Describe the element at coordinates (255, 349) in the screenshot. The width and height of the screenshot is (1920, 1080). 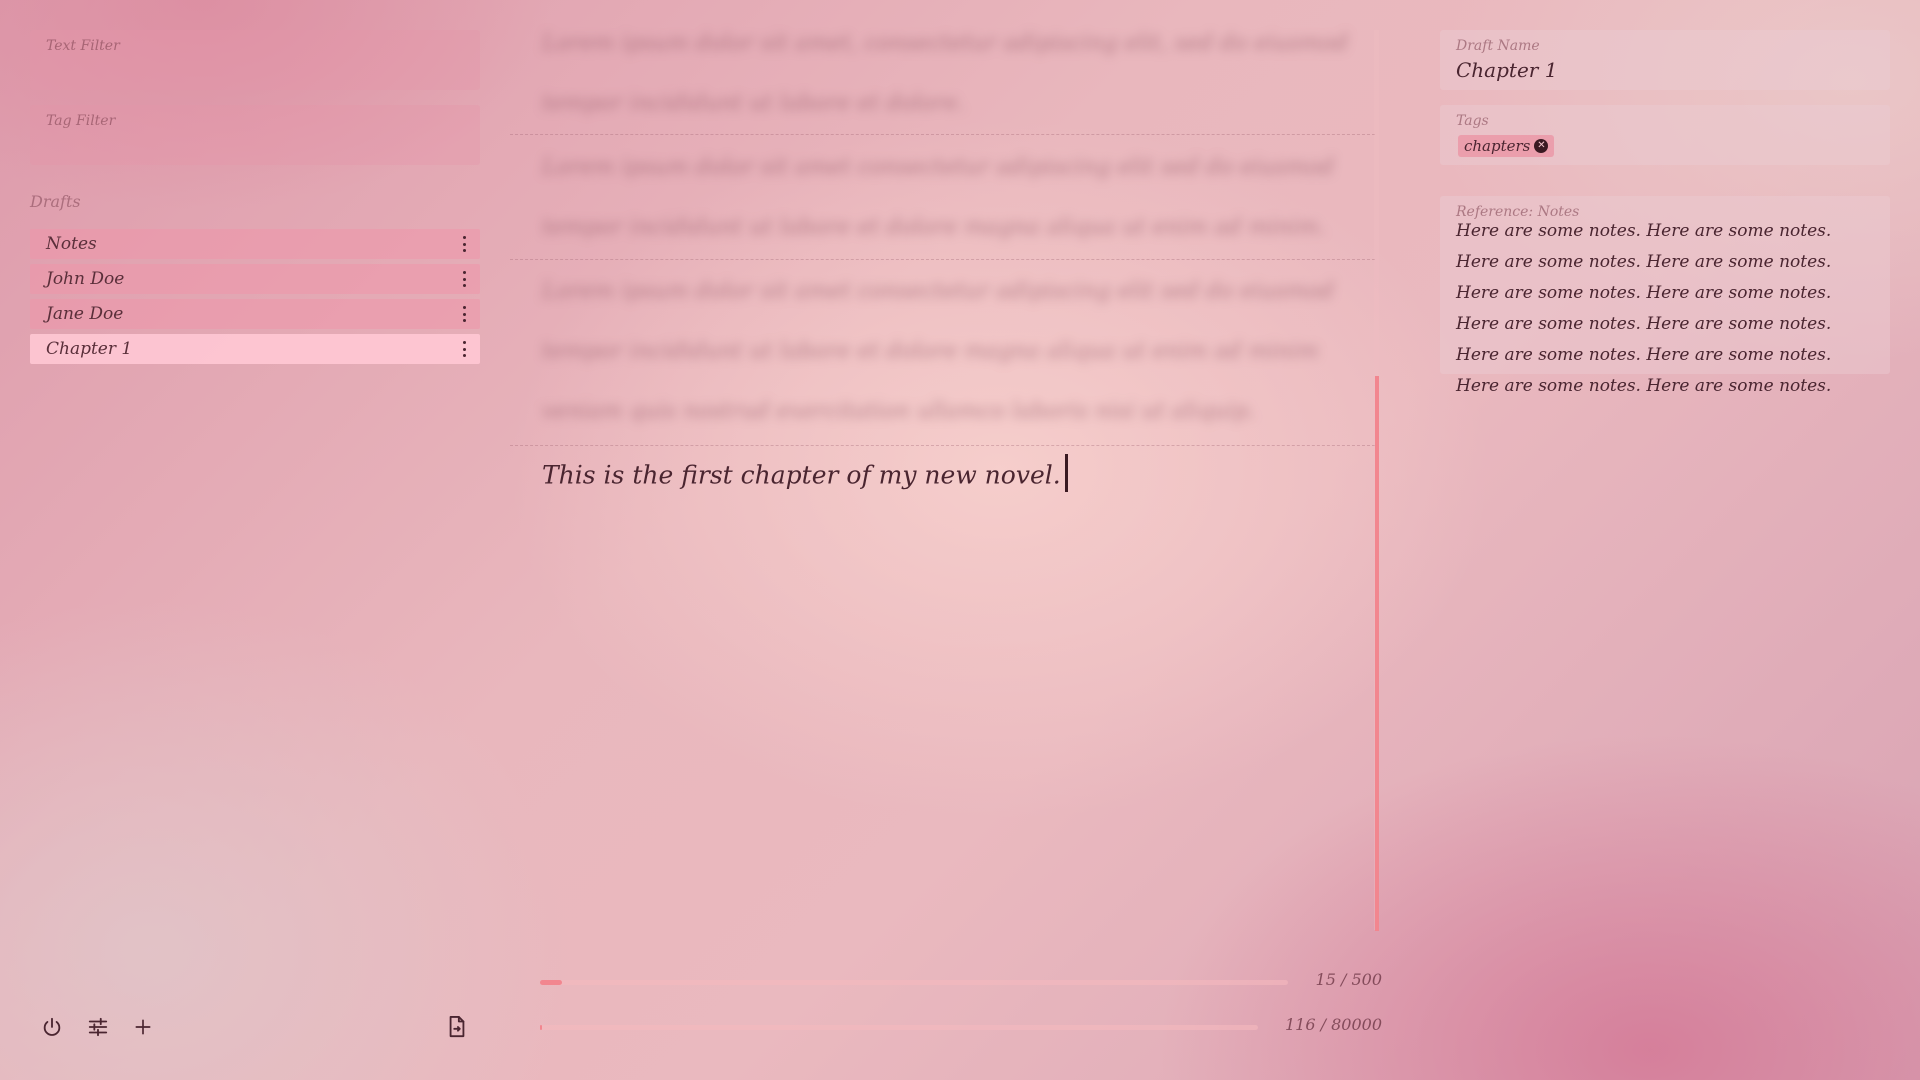
I see `draft-item-chapter-1: Chapter 1` at that location.